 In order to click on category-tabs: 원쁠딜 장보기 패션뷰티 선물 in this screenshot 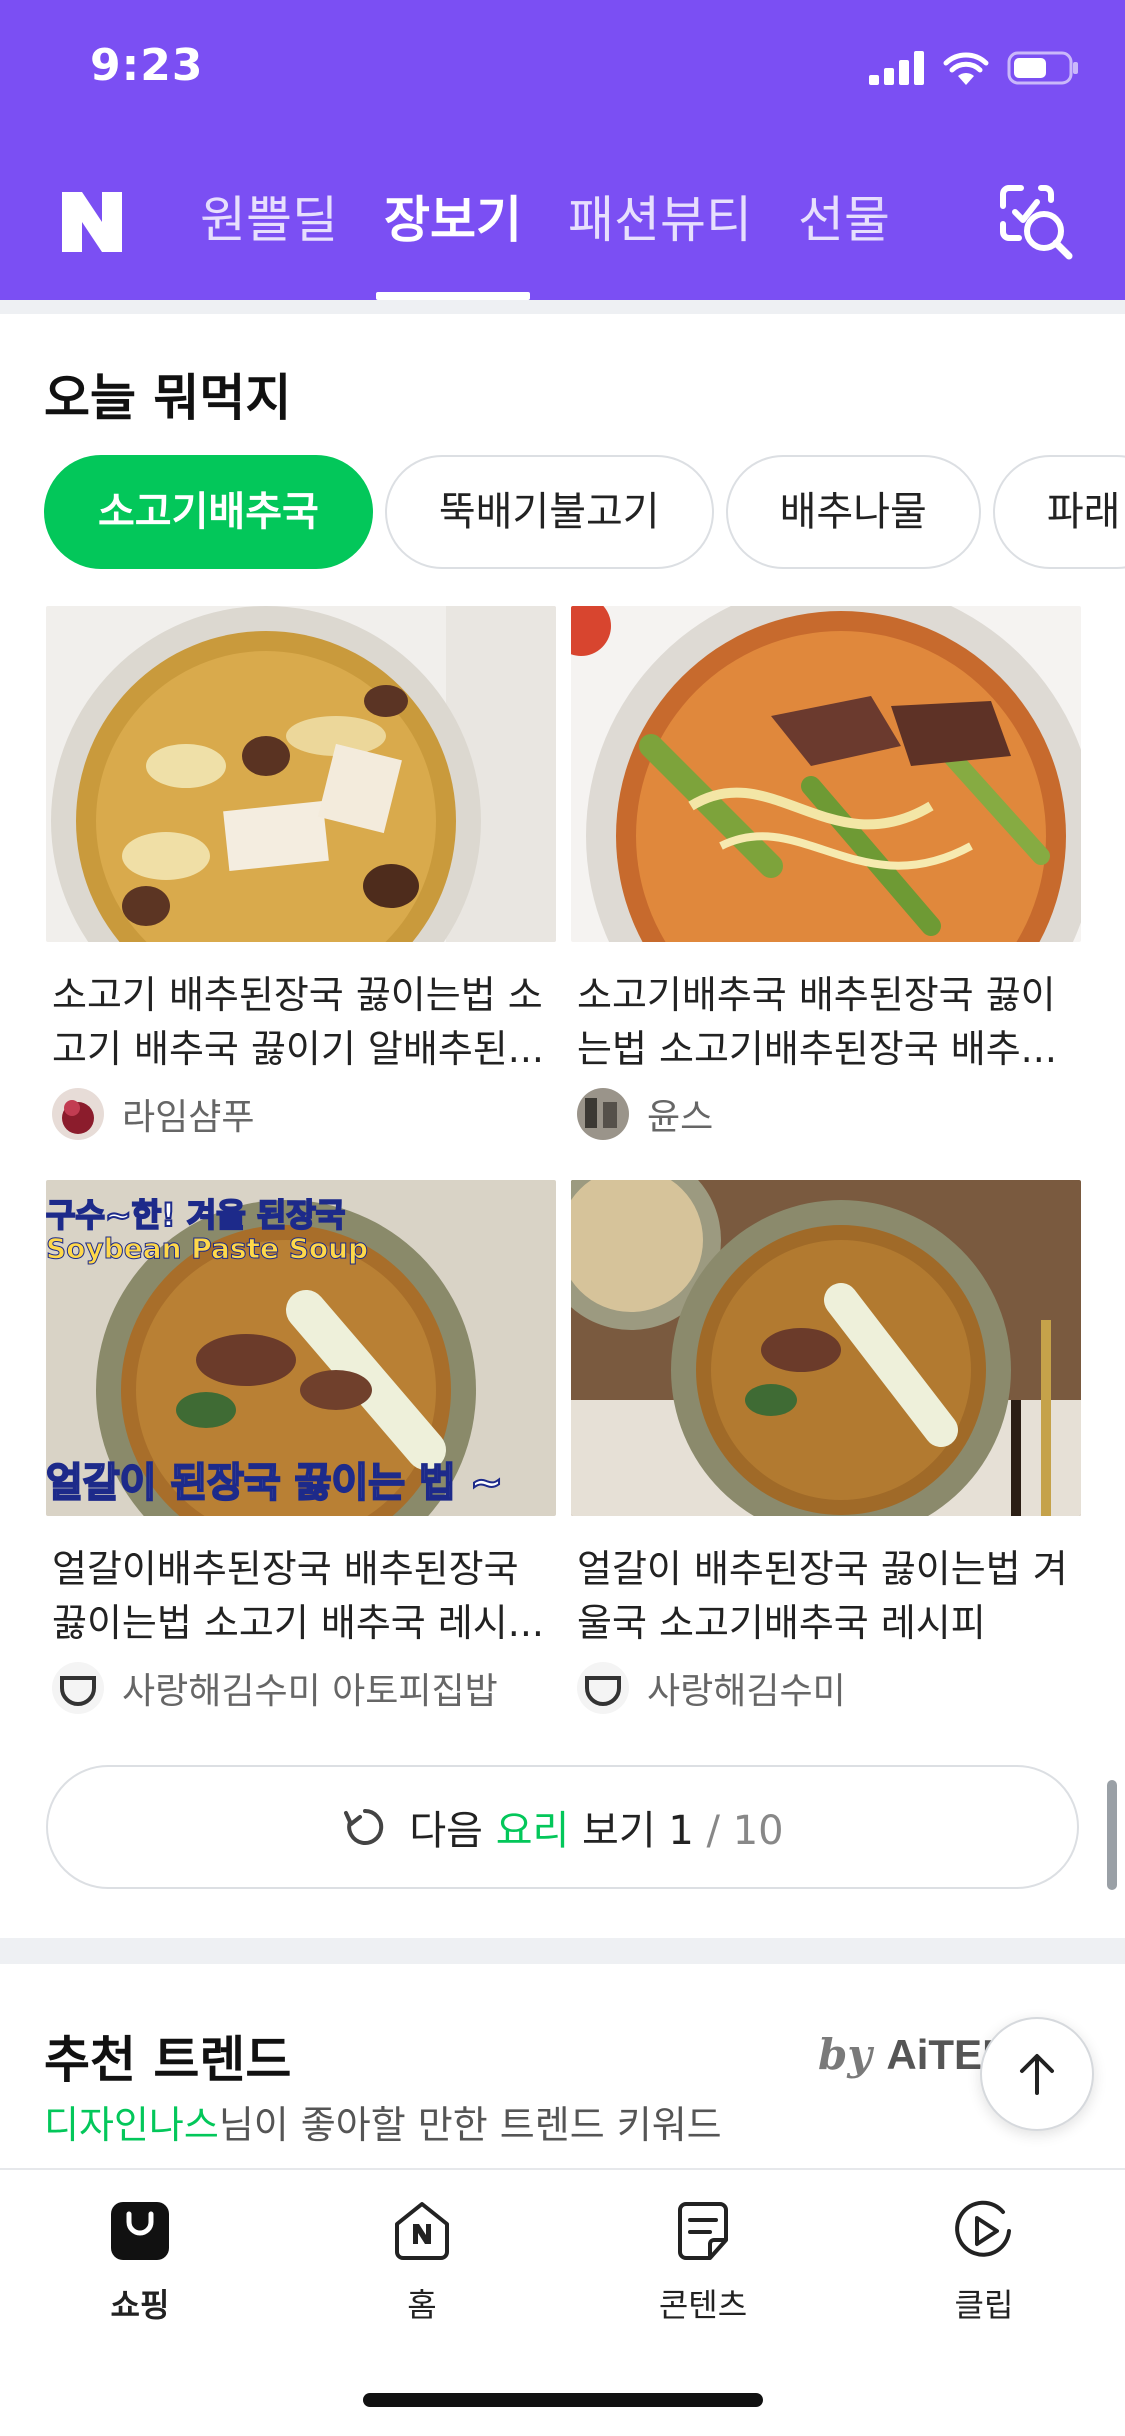, I will do `click(577, 241)`.